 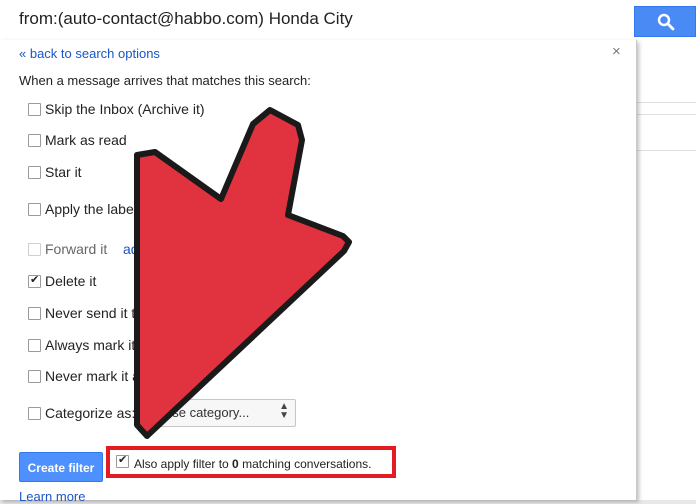 I want to click on also-apply-count: 0, so click(x=235, y=464).